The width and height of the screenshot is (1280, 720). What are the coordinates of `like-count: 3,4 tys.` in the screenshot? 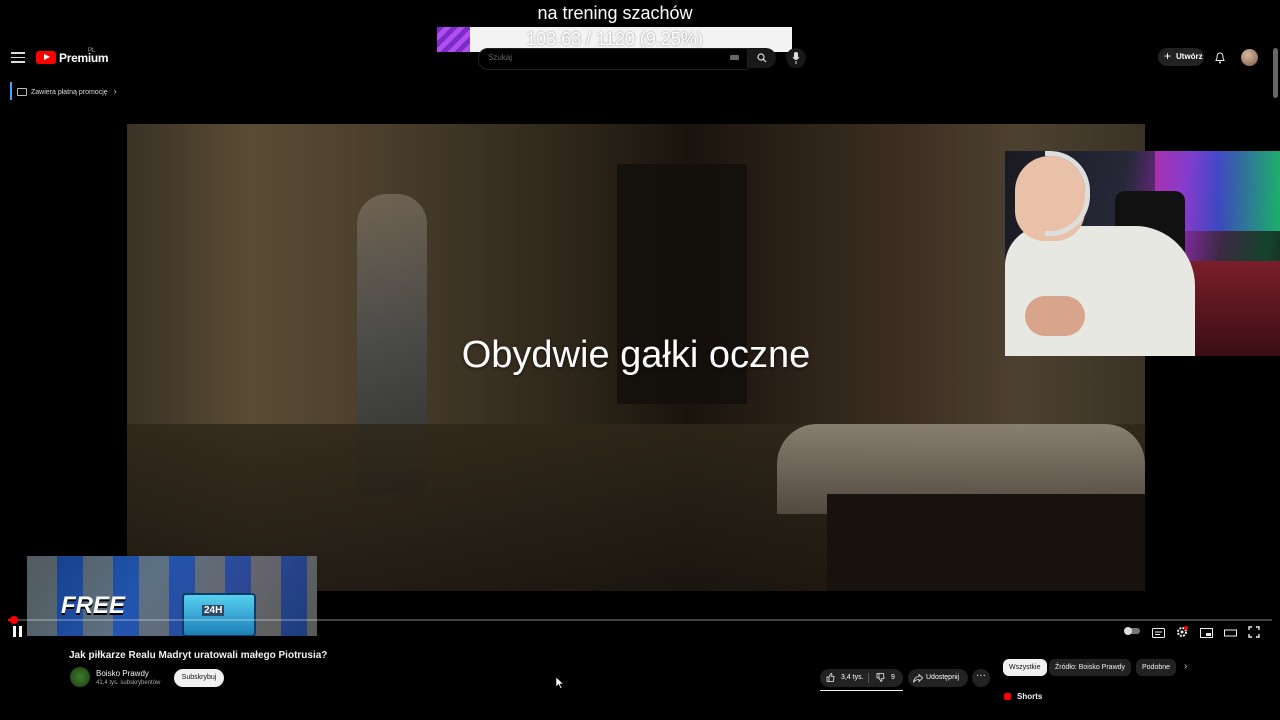 It's located at (852, 677).